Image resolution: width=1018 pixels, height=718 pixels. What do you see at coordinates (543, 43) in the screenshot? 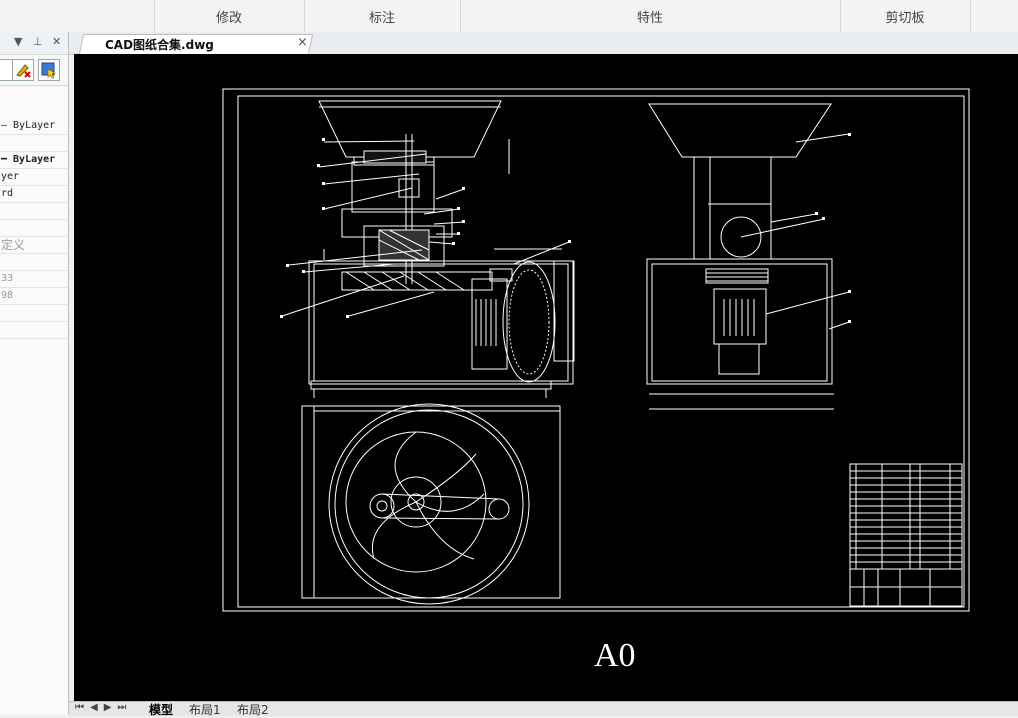
I see `document-tab-strip: CAD图纸合集.dwg ×` at bounding box center [543, 43].